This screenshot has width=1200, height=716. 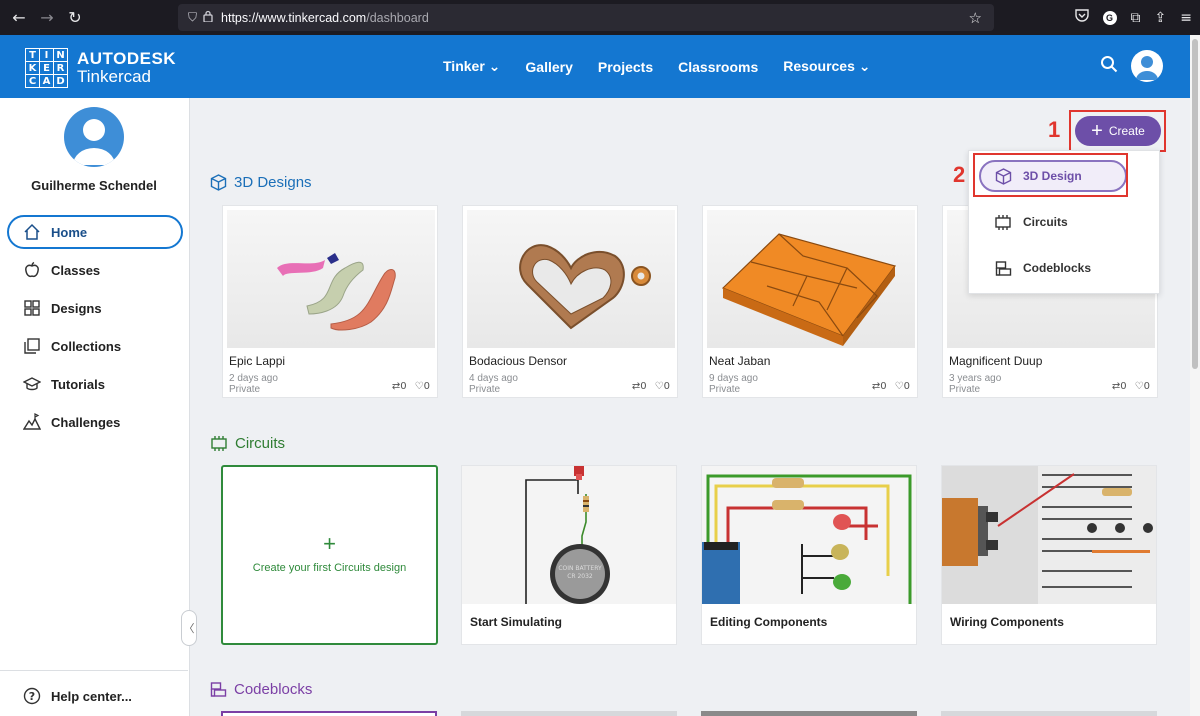 I want to click on section-title-circuits: Circuits, so click(x=247, y=443).